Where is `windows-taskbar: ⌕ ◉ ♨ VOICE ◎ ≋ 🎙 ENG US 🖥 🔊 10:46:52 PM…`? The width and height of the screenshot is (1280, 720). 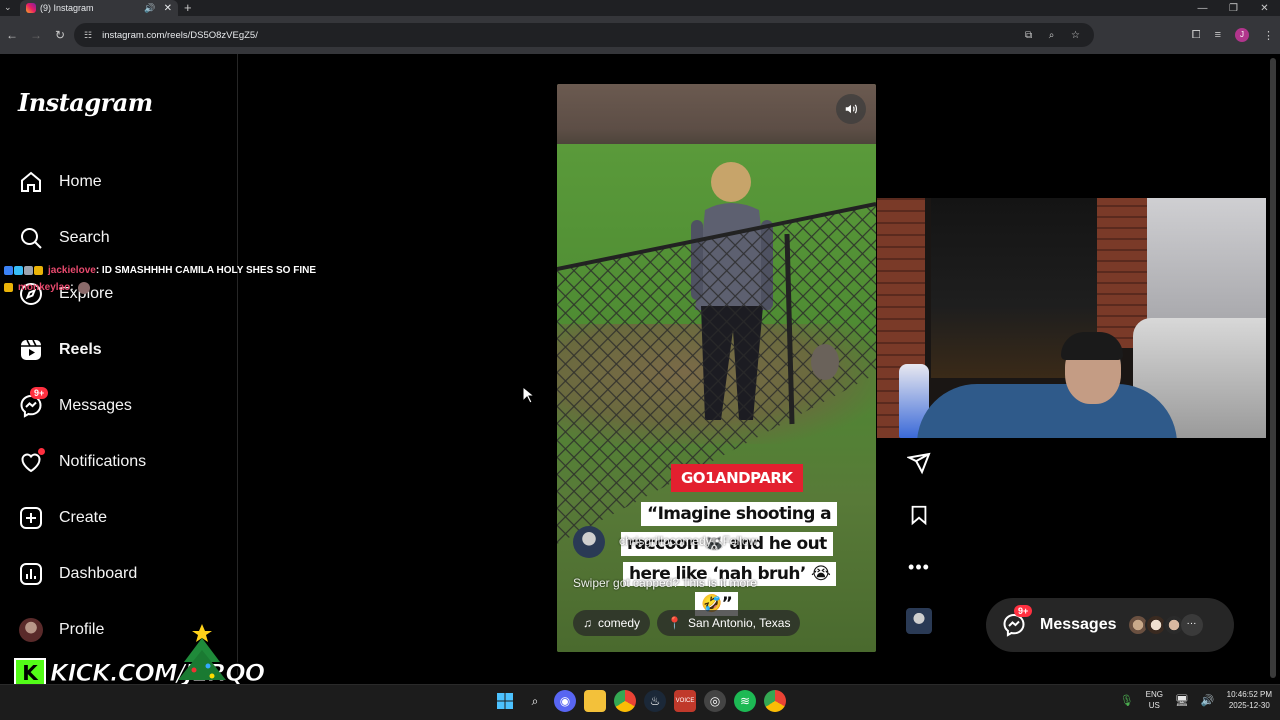 windows-taskbar: ⌕ ◉ ♨ VOICE ◎ ≋ 🎙 ENG US 🖥 🔊 10:46:52 PM… is located at coordinates (640, 702).